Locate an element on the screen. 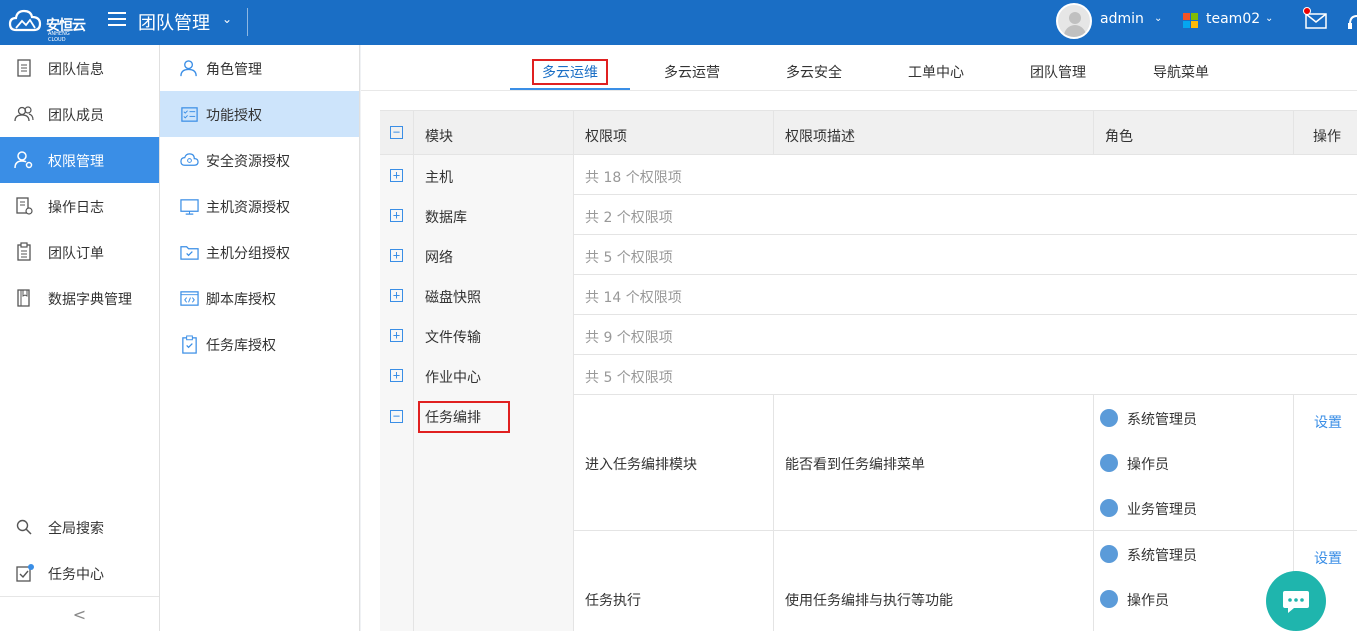 The height and width of the screenshot is (631, 1357). header-permission: 权限项 is located at coordinates (606, 137).